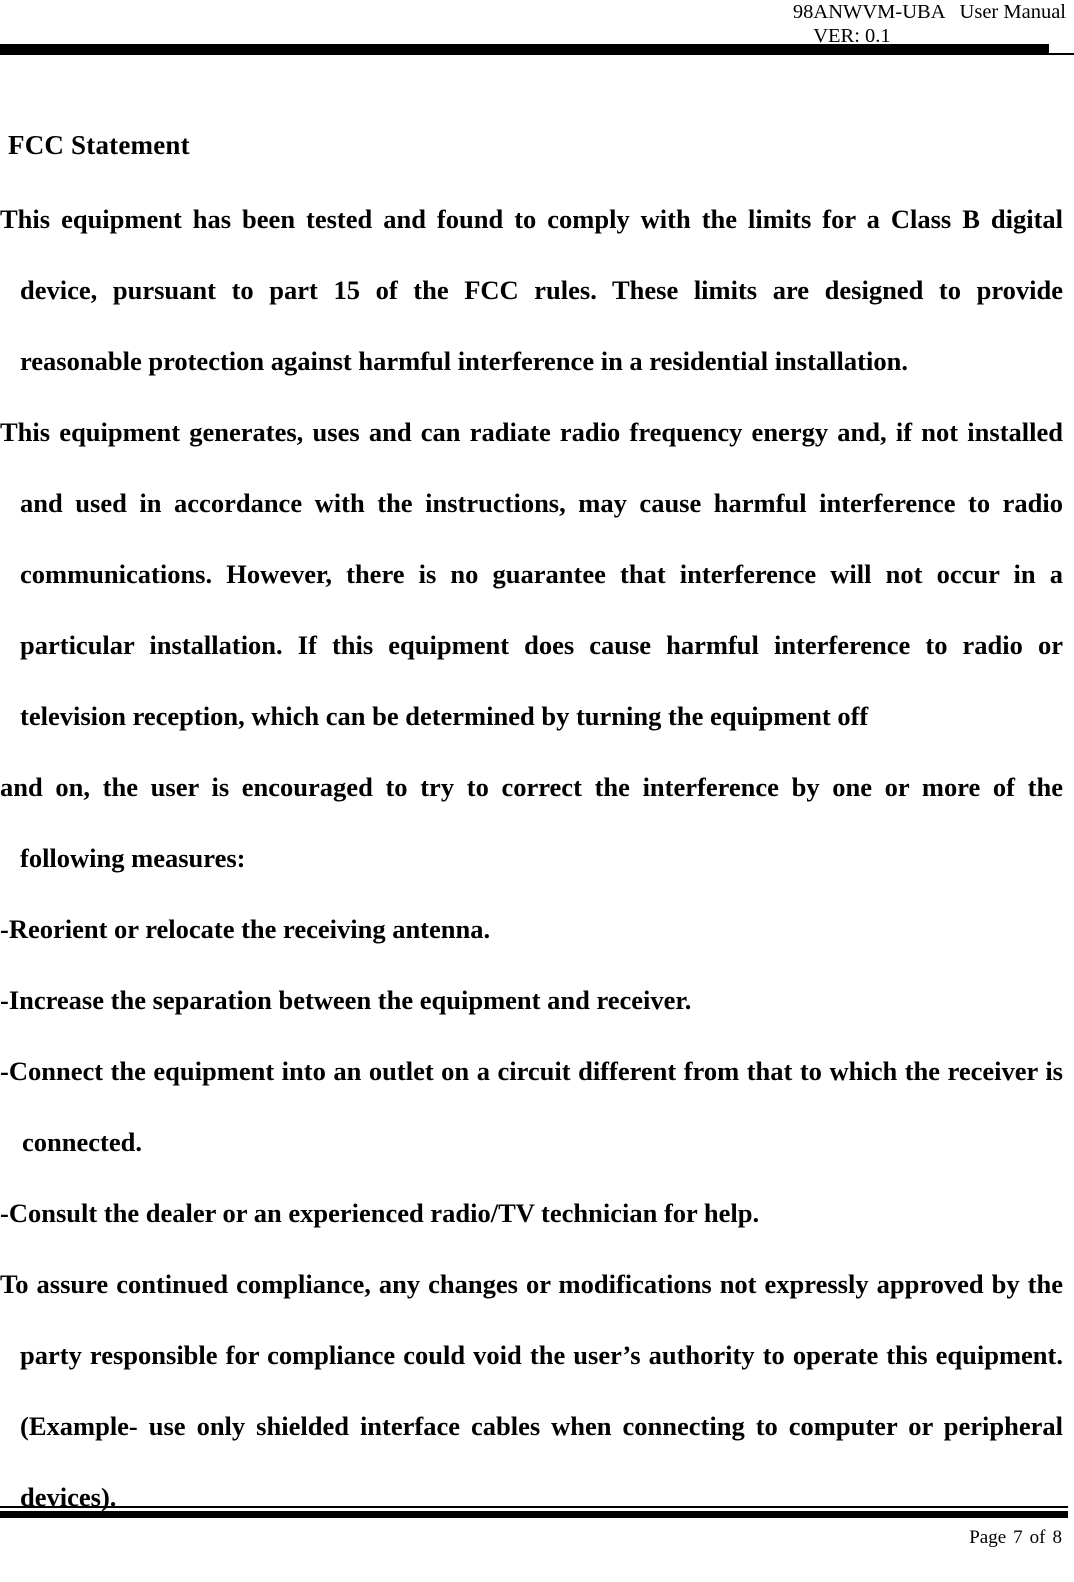 This screenshot has width=1074, height=1582. What do you see at coordinates (99, 145) in the screenshot?
I see `section-title: FCC Statement` at bounding box center [99, 145].